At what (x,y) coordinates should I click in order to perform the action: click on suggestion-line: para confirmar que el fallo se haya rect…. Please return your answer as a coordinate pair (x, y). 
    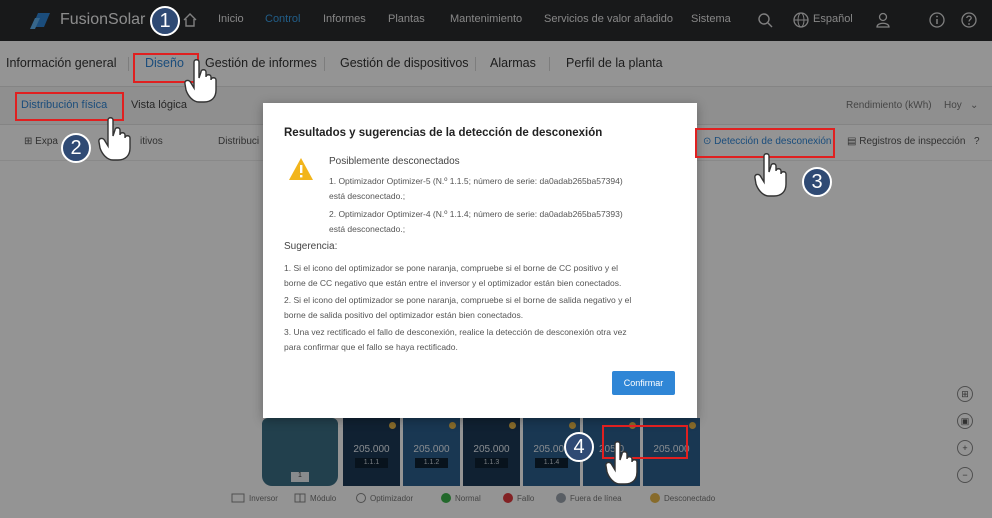
    Looking at the image, I should click on (371, 347).